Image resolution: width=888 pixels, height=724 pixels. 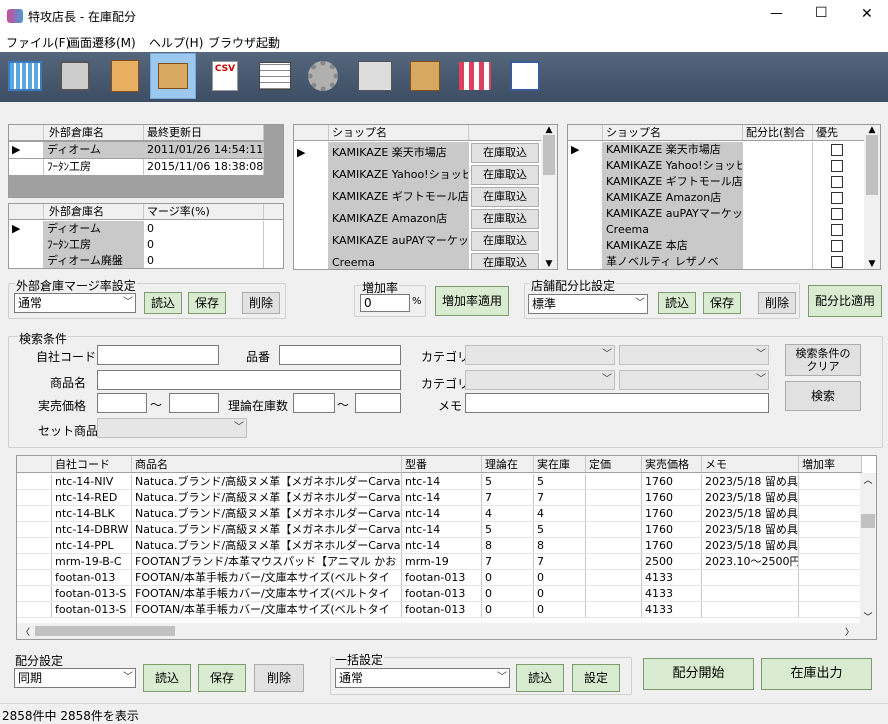 I want to click on shop-report-icon, so click(x=525, y=76).